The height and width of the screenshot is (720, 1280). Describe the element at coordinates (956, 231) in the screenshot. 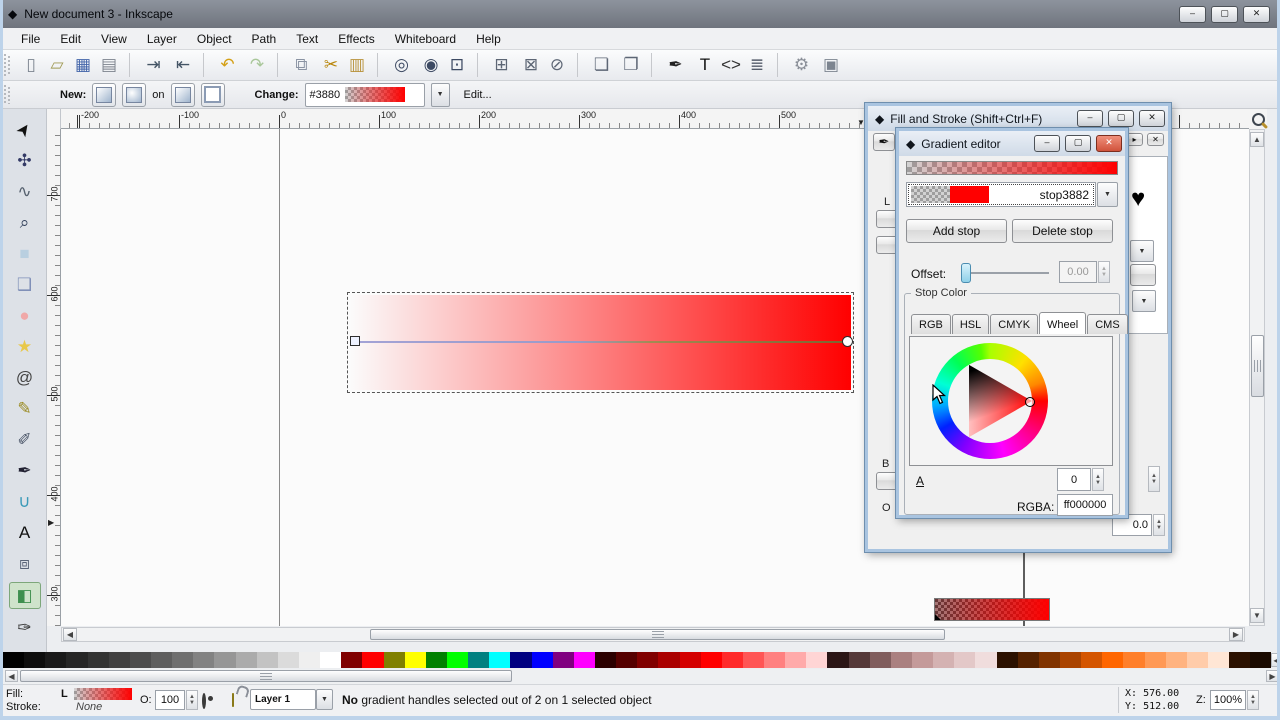

I see `add-stop-button: Add stop` at that location.